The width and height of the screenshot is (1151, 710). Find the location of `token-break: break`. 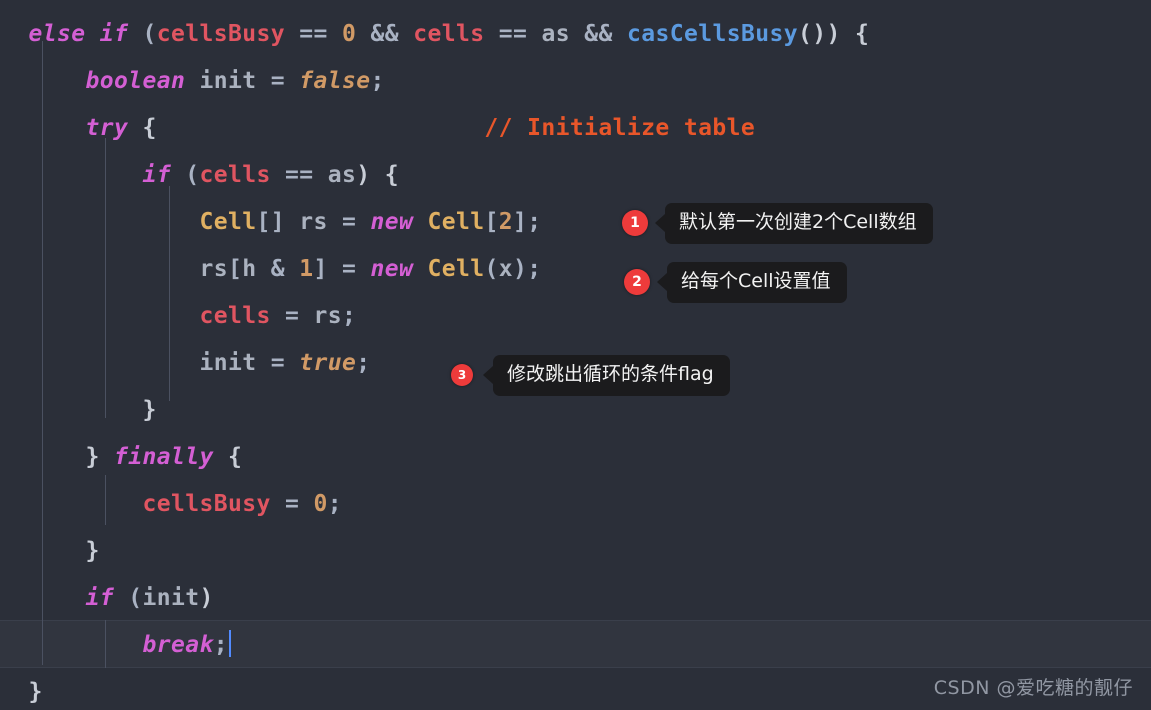

token-break: break is located at coordinates (178, 645).